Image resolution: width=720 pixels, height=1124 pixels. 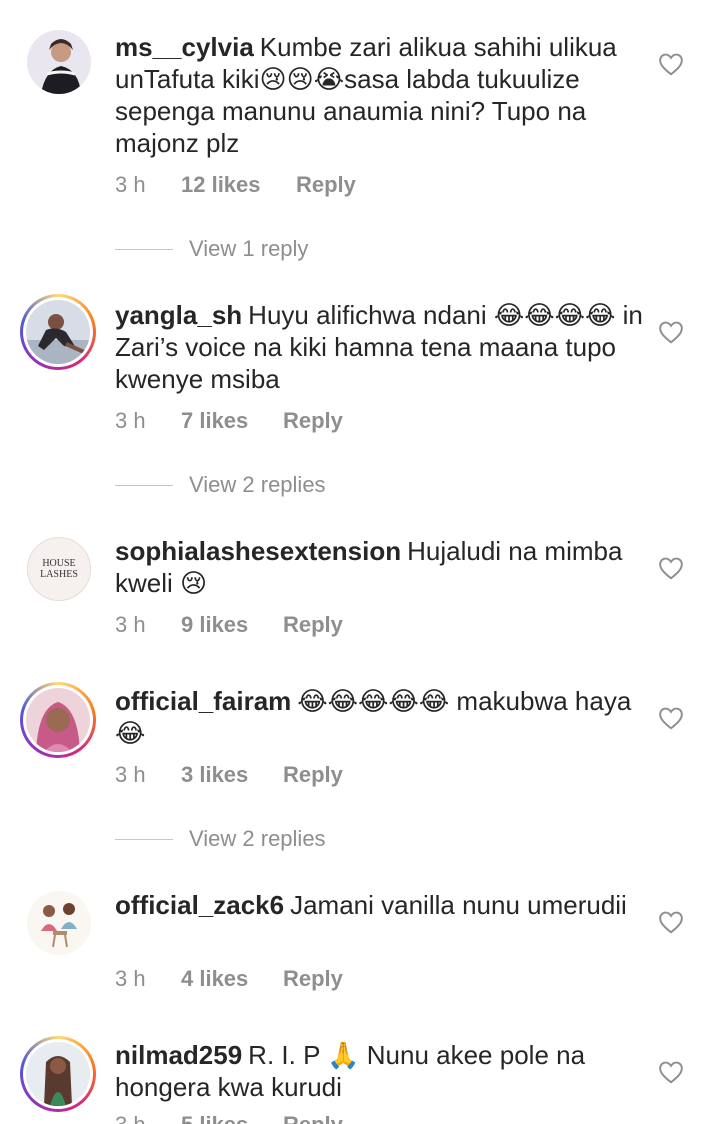 I want to click on comment-likes: 5 likes, so click(x=232, y=1118).